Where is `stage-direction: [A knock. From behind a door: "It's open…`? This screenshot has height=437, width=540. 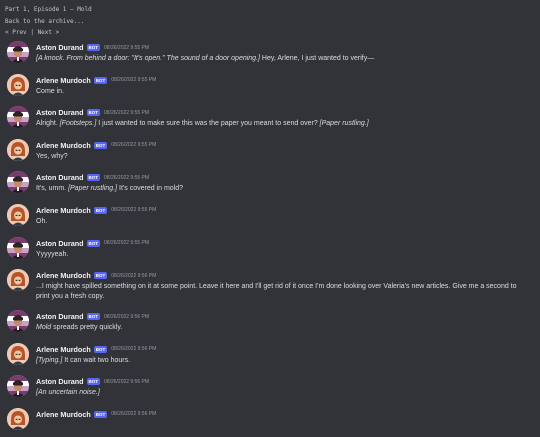
stage-direction: [A knock. From behind a door: "It's open… is located at coordinates (148, 58).